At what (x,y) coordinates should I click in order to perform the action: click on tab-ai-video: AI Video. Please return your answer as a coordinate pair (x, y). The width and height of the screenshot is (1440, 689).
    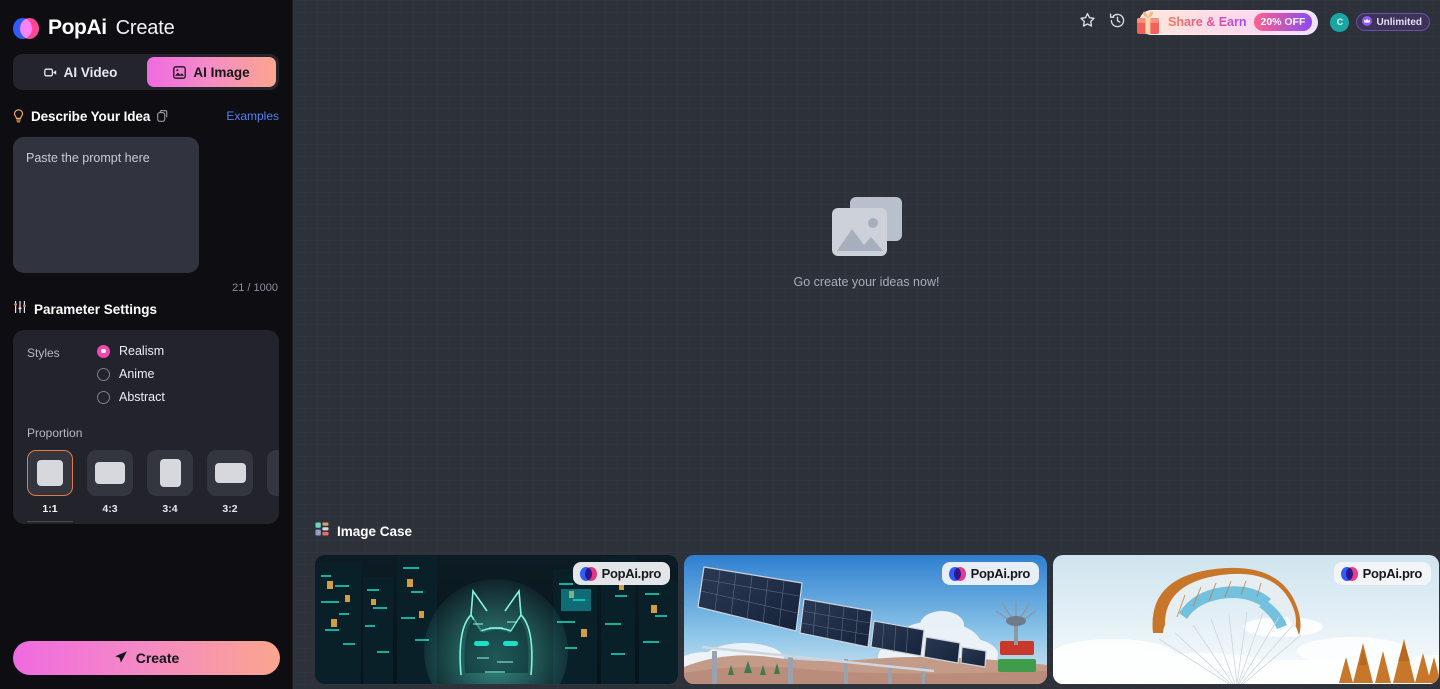
    Looking at the image, I should click on (80, 72).